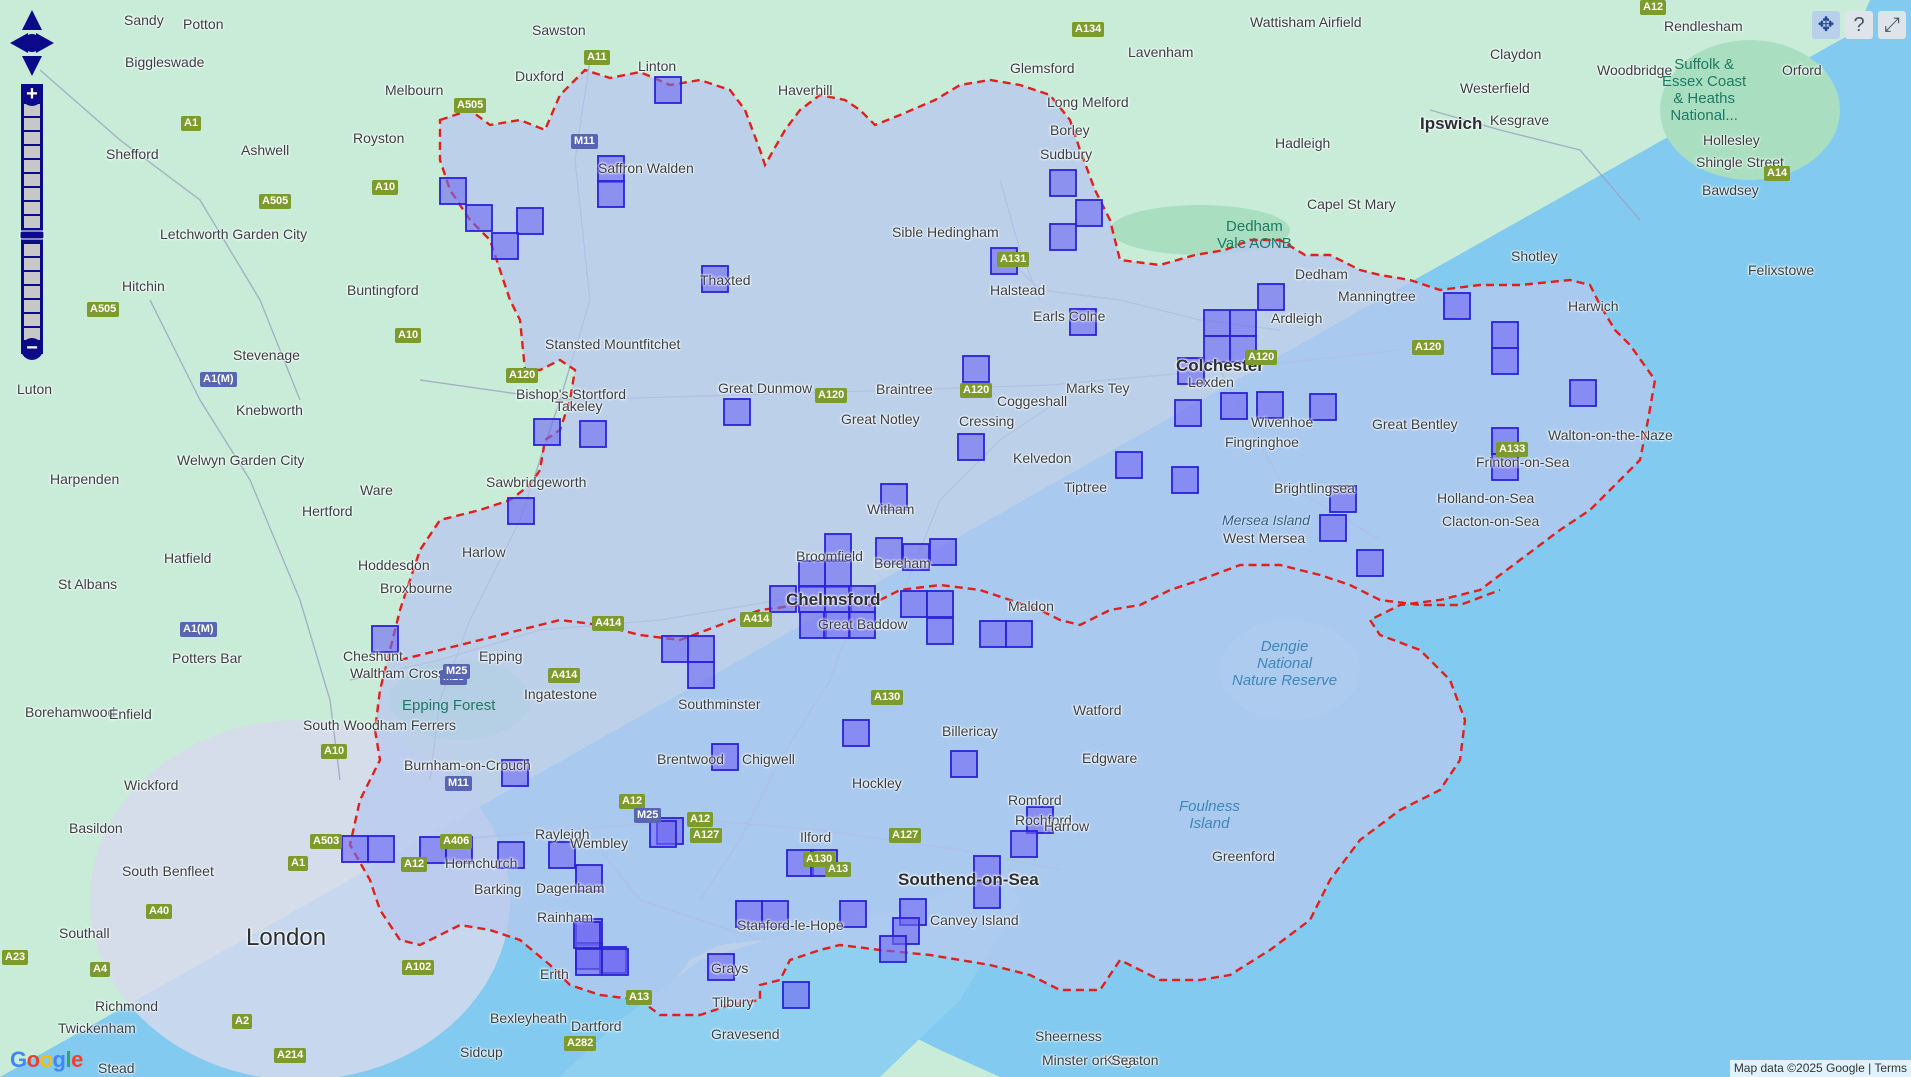  What do you see at coordinates (730, 968) in the screenshot?
I see `place-label: Grays` at bounding box center [730, 968].